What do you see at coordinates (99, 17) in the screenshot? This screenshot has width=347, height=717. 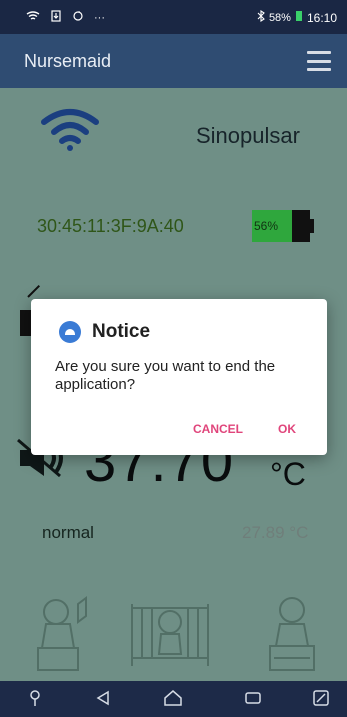 I see `more-icon: ···` at bounding box center [99, 17].